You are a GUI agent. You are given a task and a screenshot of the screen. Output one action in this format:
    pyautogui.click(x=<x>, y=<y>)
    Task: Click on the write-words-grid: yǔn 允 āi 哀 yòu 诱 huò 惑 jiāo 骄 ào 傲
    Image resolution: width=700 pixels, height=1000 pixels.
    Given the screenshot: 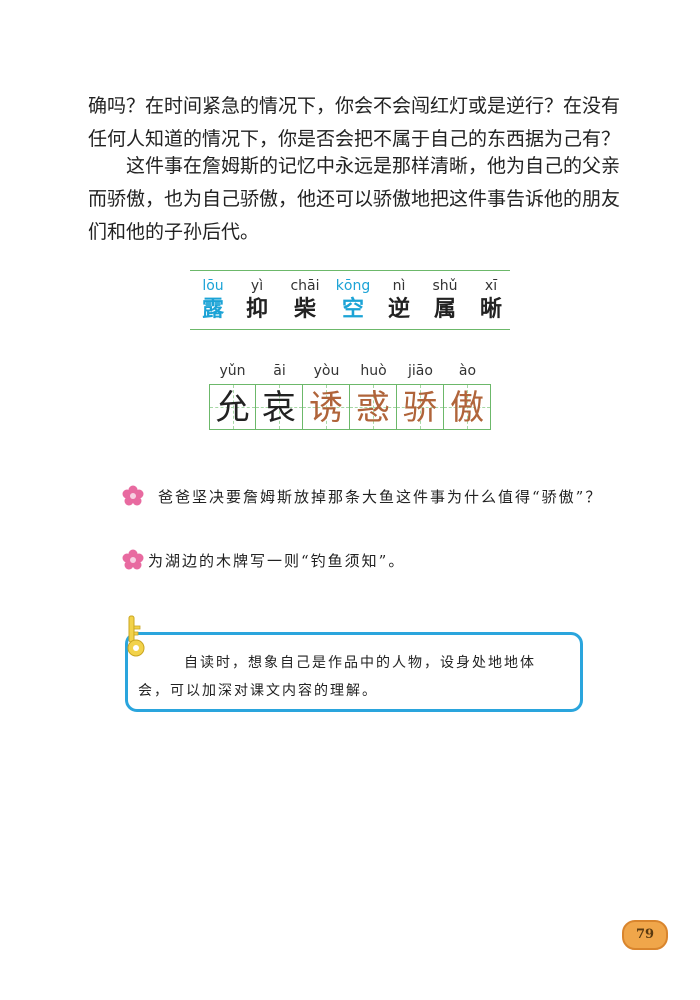 What is the action you would take?
    pyautogui.click(x=350, y=398)
    